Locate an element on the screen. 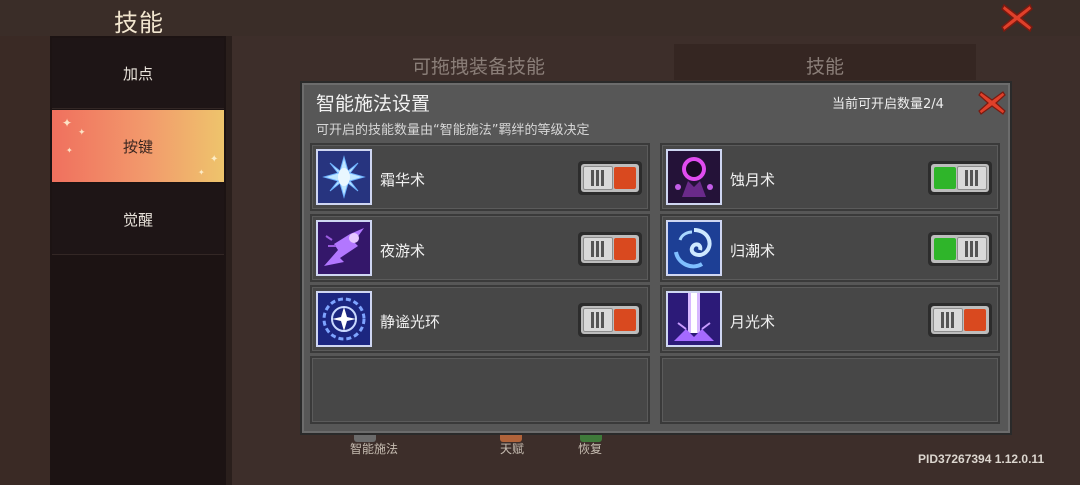 Image resolution: width=1080 pixels, height=485 pixels. sidebar-item-add-points: 加点 is located at coordinates (138, 73).